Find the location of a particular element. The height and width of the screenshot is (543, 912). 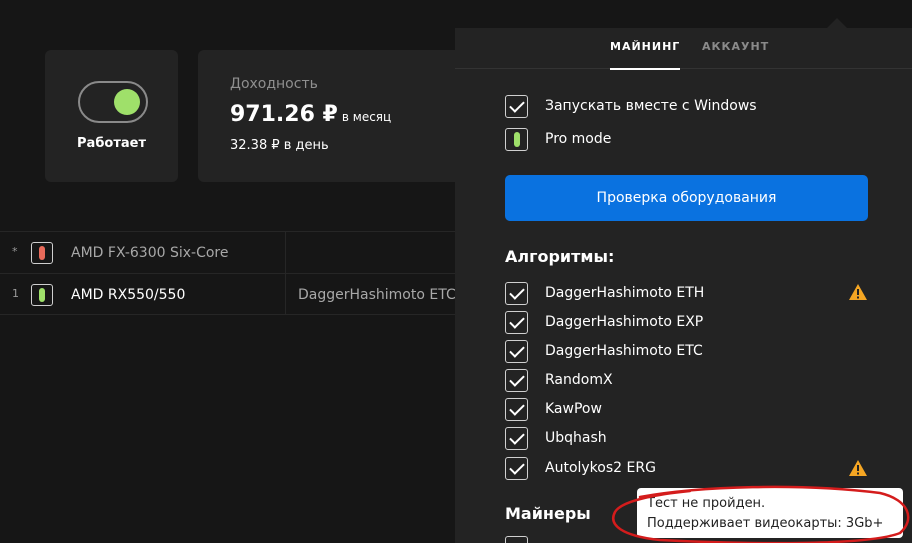

panel-arrow is located at coordinates (837, 23).